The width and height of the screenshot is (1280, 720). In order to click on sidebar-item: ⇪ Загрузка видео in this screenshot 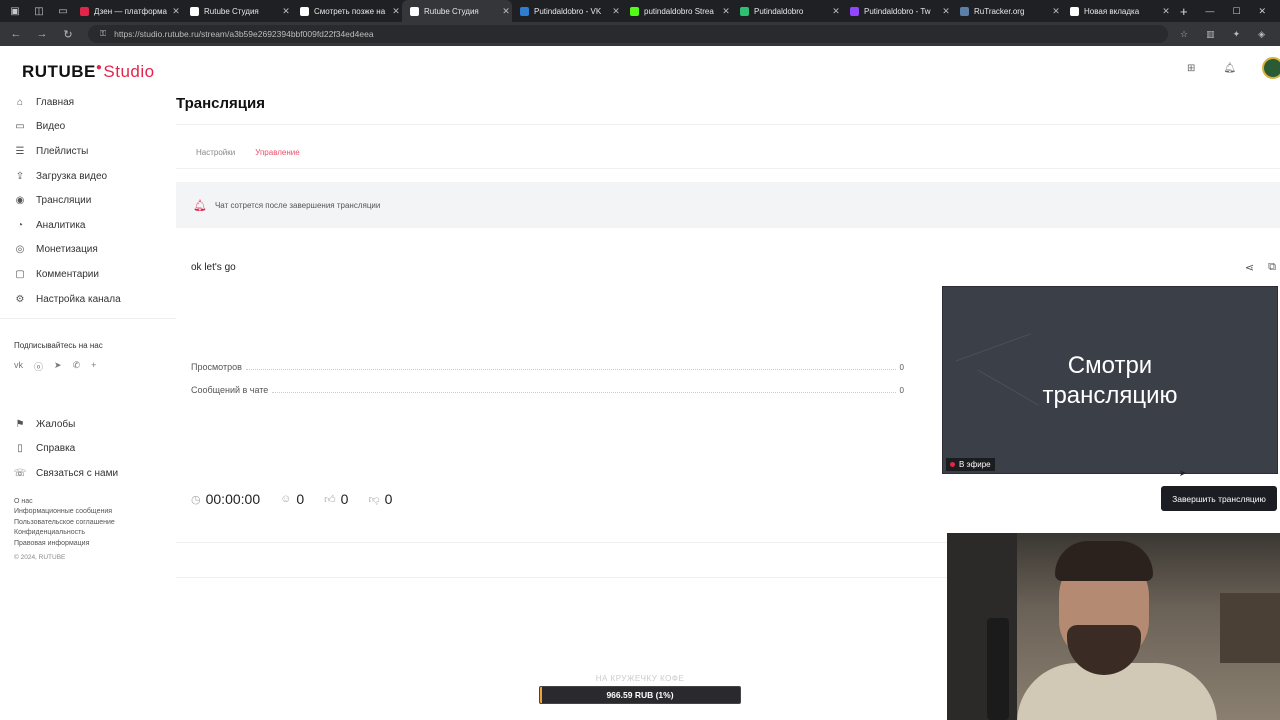, I will do `click(89, 176)`.